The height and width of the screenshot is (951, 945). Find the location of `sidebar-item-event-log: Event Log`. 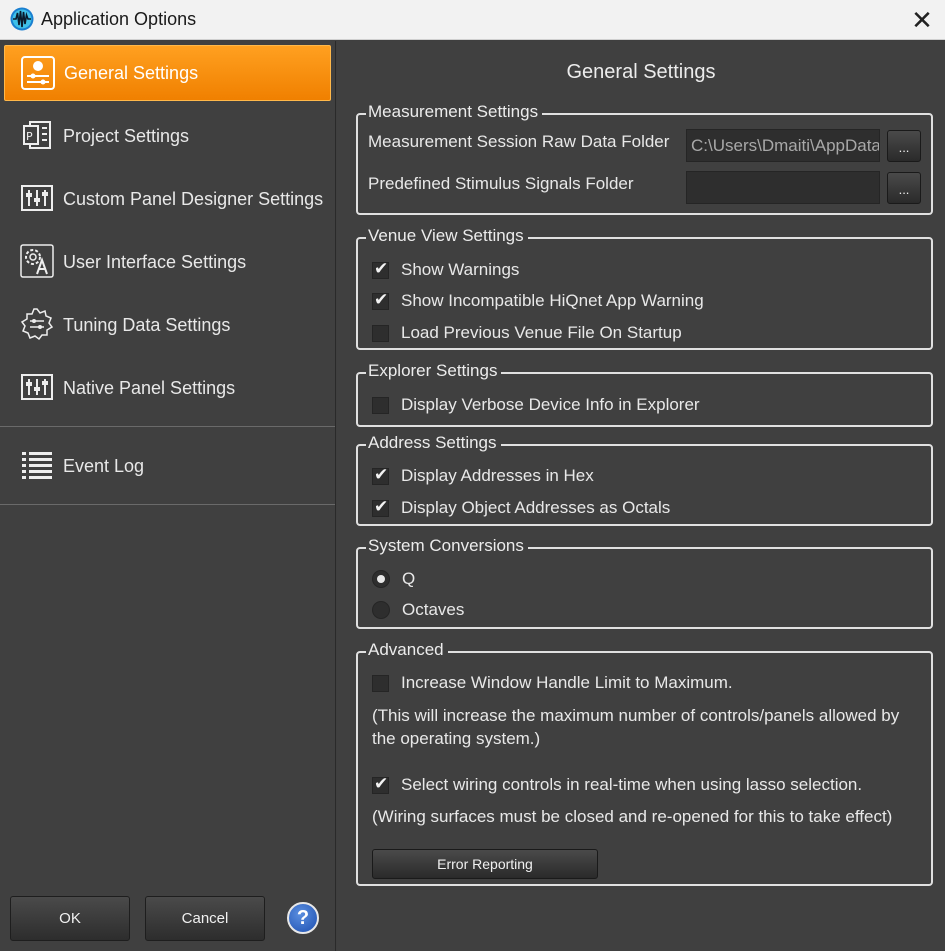

sidebar-item-event-log: Event Log is located at coordinates (167, 466).